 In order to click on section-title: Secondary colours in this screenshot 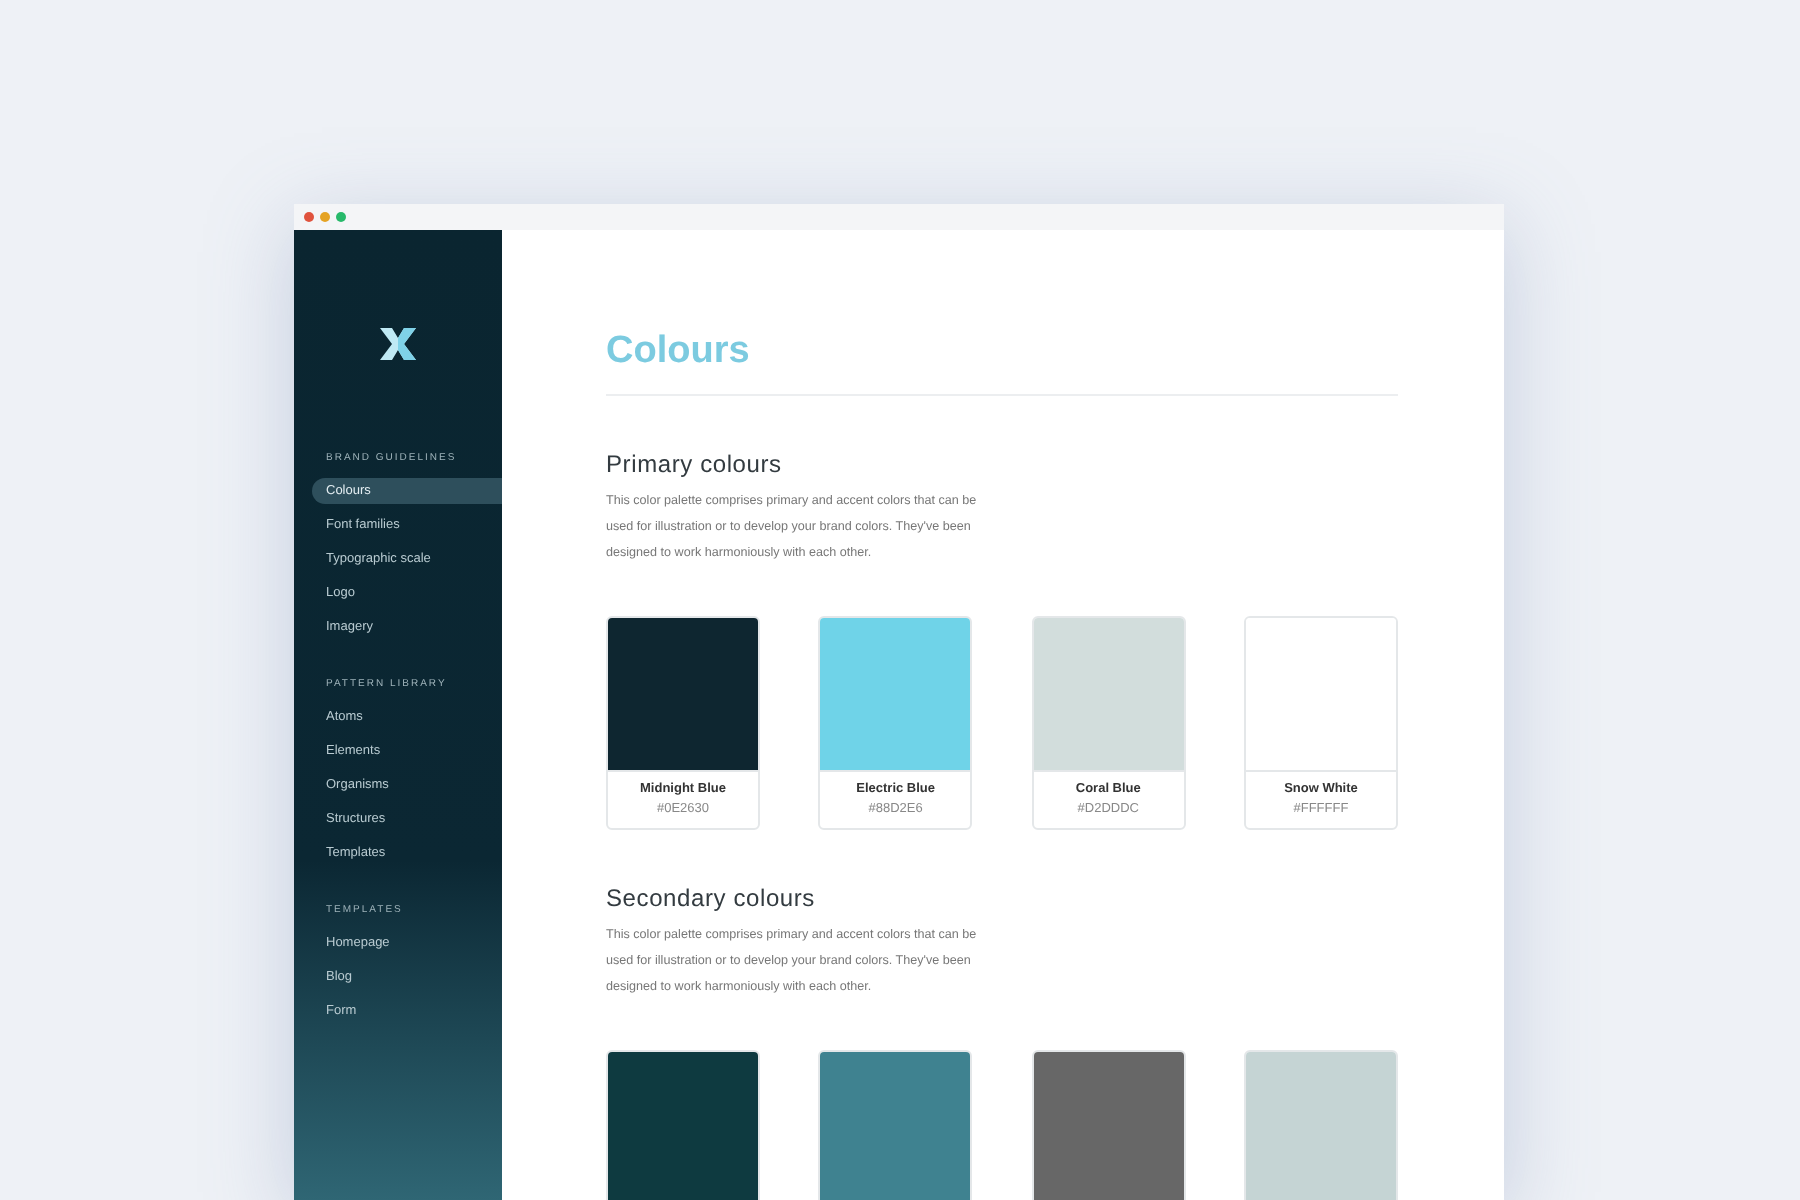, I will do `click(711, 898)`.